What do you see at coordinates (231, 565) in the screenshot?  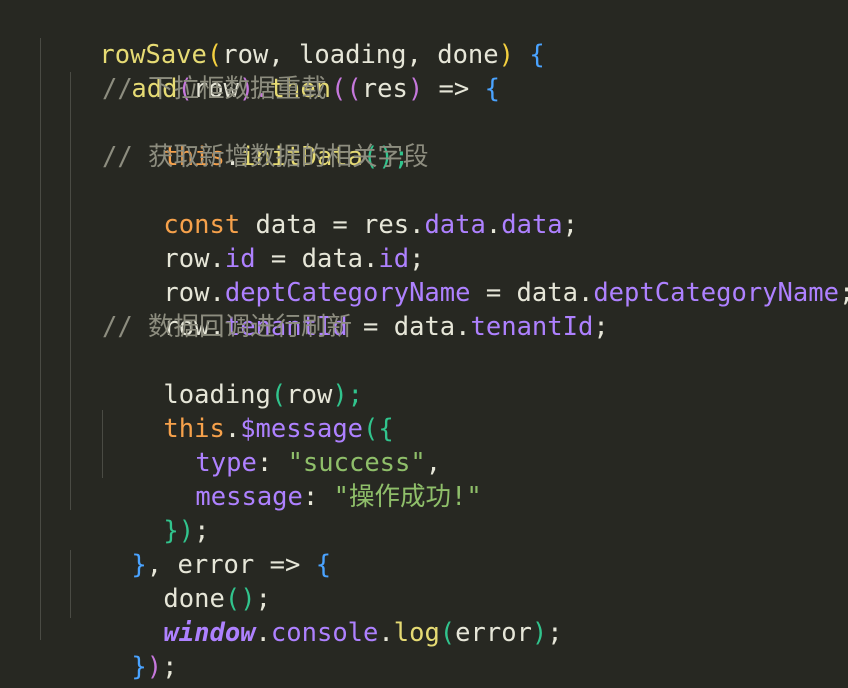 I see `code-line-16: }, error => {` at bounding box center [231, 565].